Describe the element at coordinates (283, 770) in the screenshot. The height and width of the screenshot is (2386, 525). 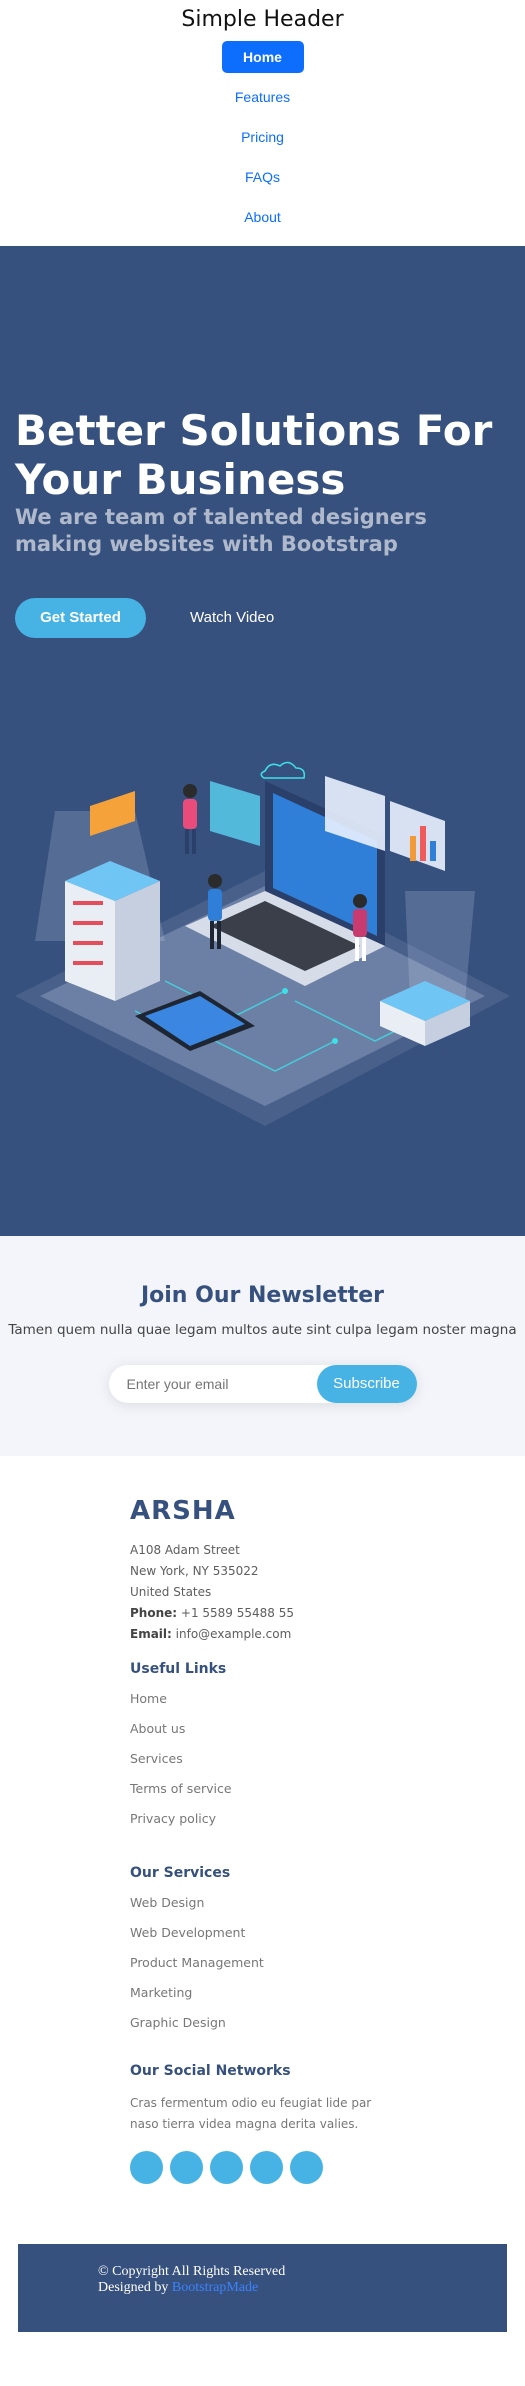
I see `cloud-icon` at that location.